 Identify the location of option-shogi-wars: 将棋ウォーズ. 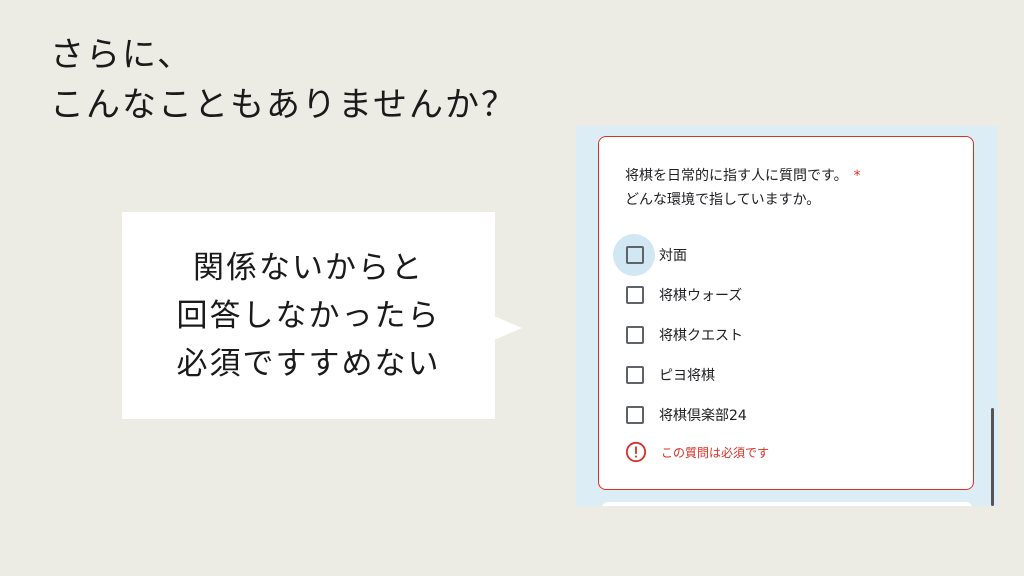
(786, 295).